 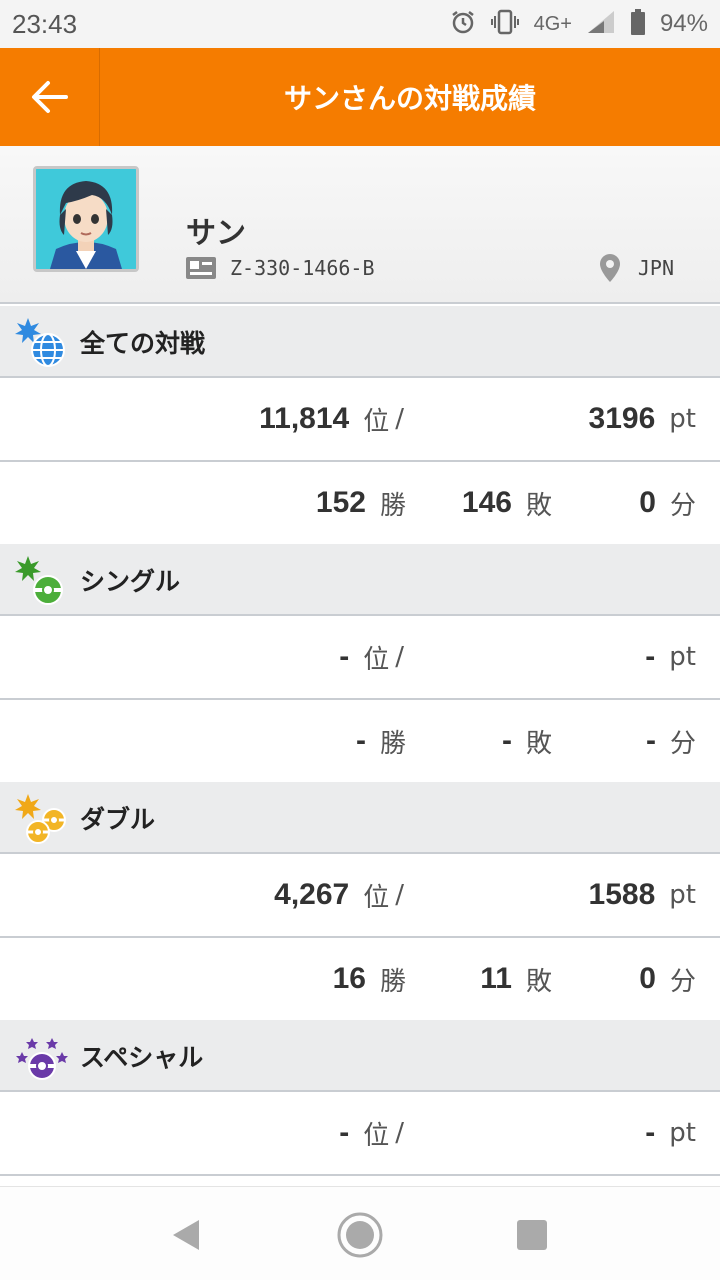 I want to click on draws-cell: - 分, so click(x=671, y=741).